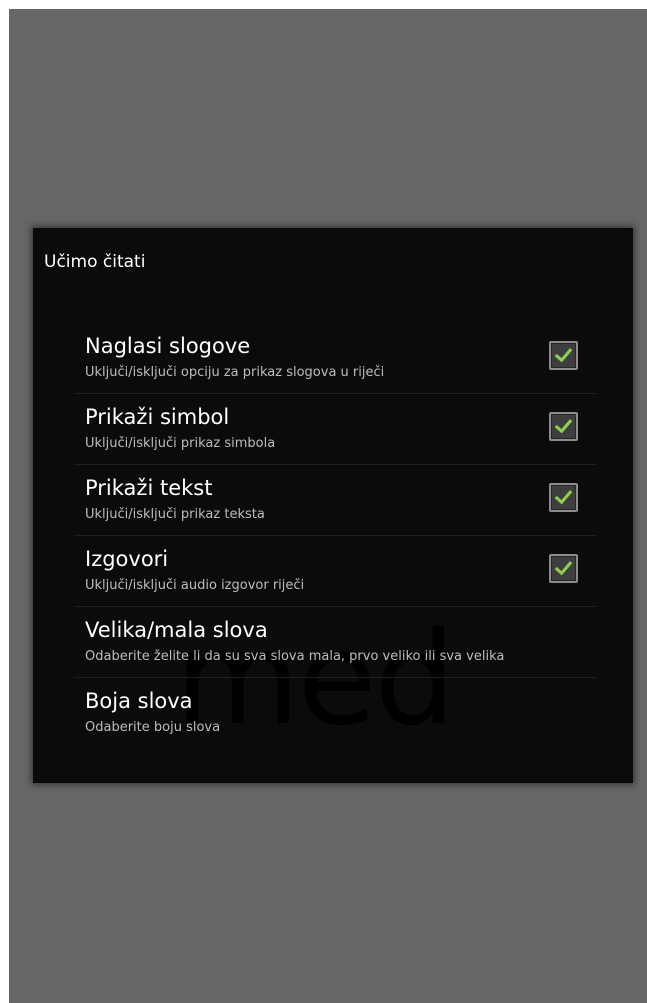 The image size is (647, 1003). What do you see at coordinates (335, 713) in the screenshot?
I see `preference-boja-slova: Boja slova Odaberite boju slova` at bounding box center [335, 713].